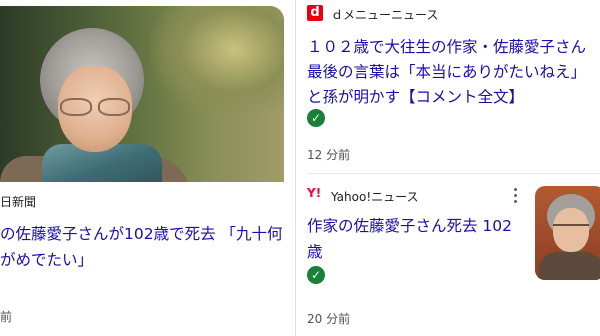 The height and width of the screenshot is (336, 600). I want to click on yahoo-logo-icon: Y!, so click(314, 193).